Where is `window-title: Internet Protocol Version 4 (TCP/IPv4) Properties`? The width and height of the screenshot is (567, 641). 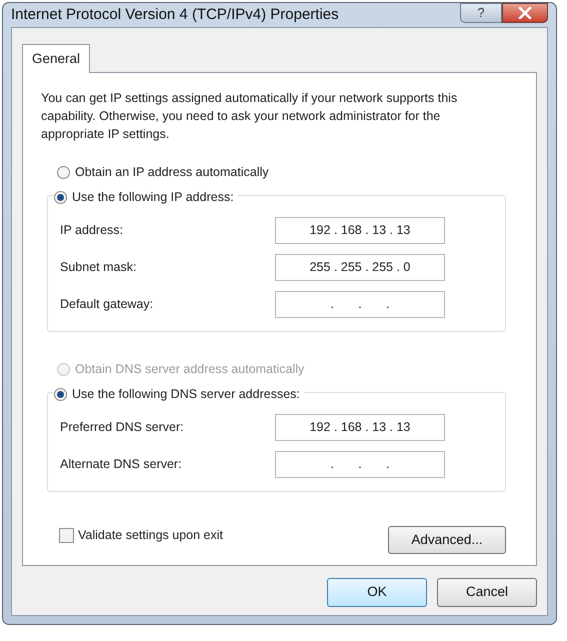
window-title: Internet Protocol Version 4 (TCP/IPv4) Properties is located at coordinates (175, 14).